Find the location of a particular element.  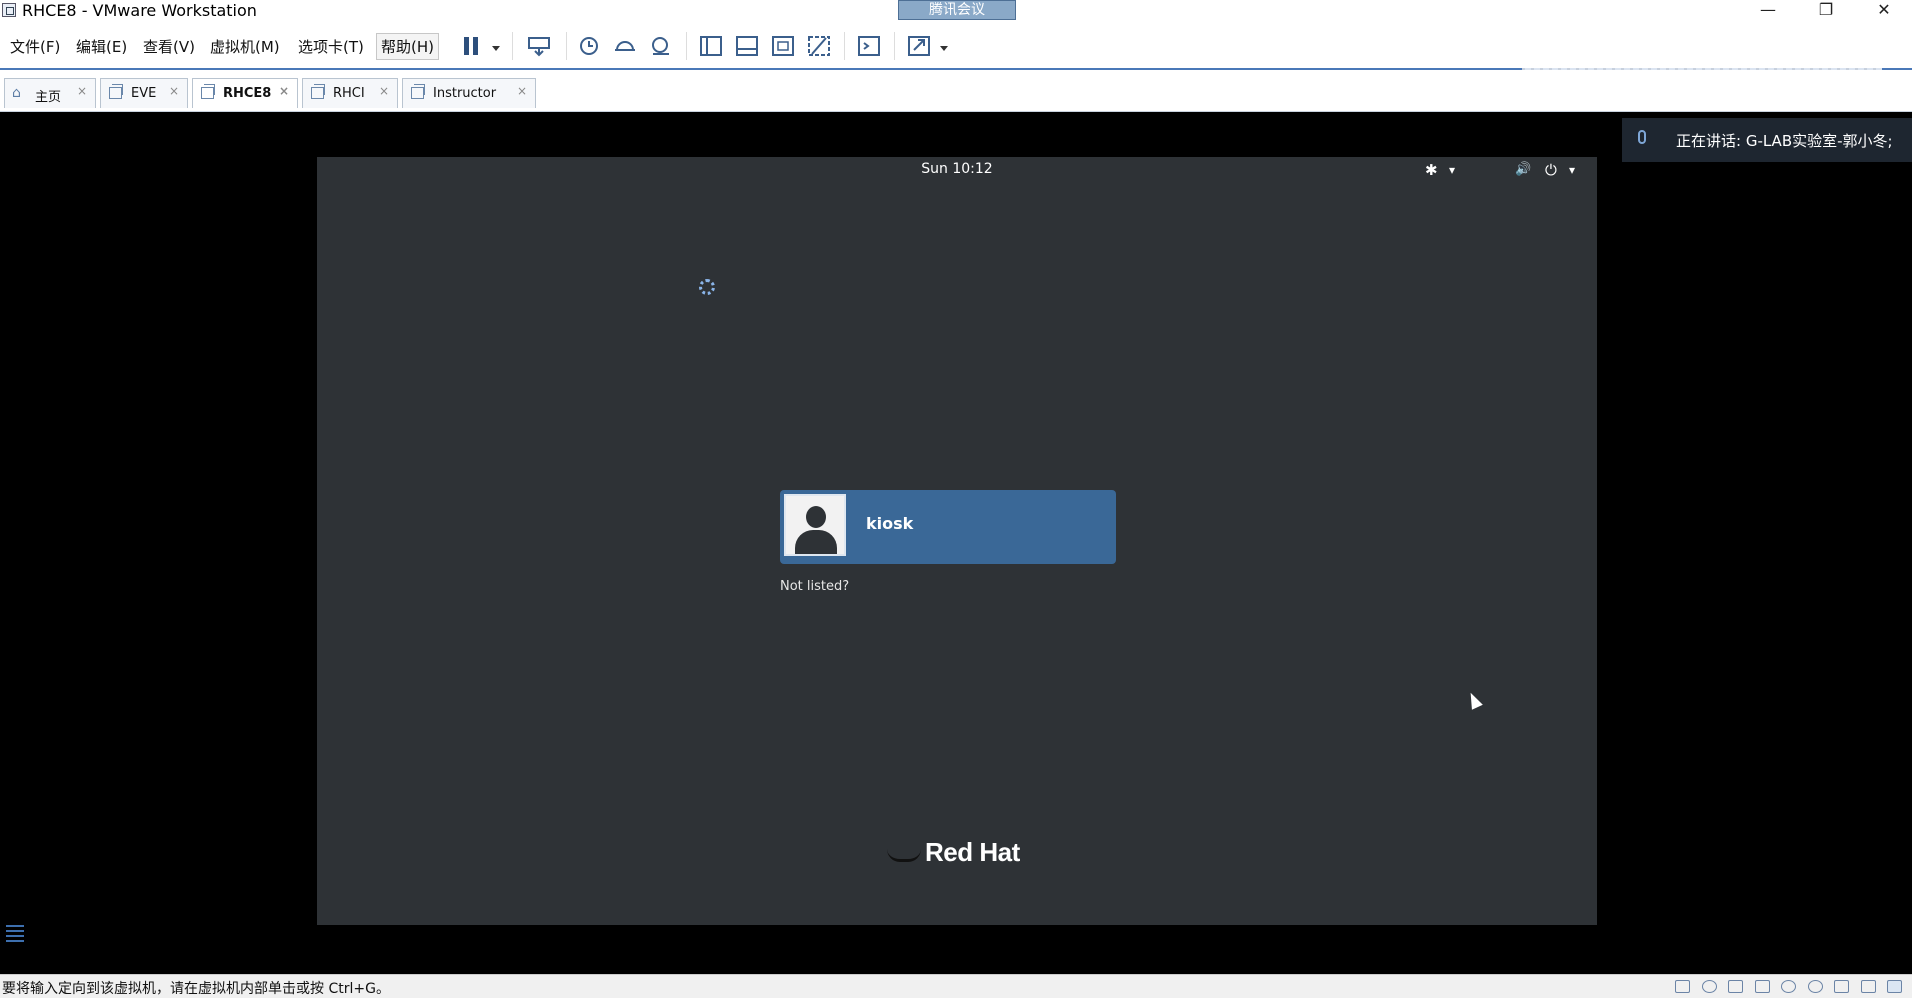

console-view-icon is located at coordinates (869, 46).